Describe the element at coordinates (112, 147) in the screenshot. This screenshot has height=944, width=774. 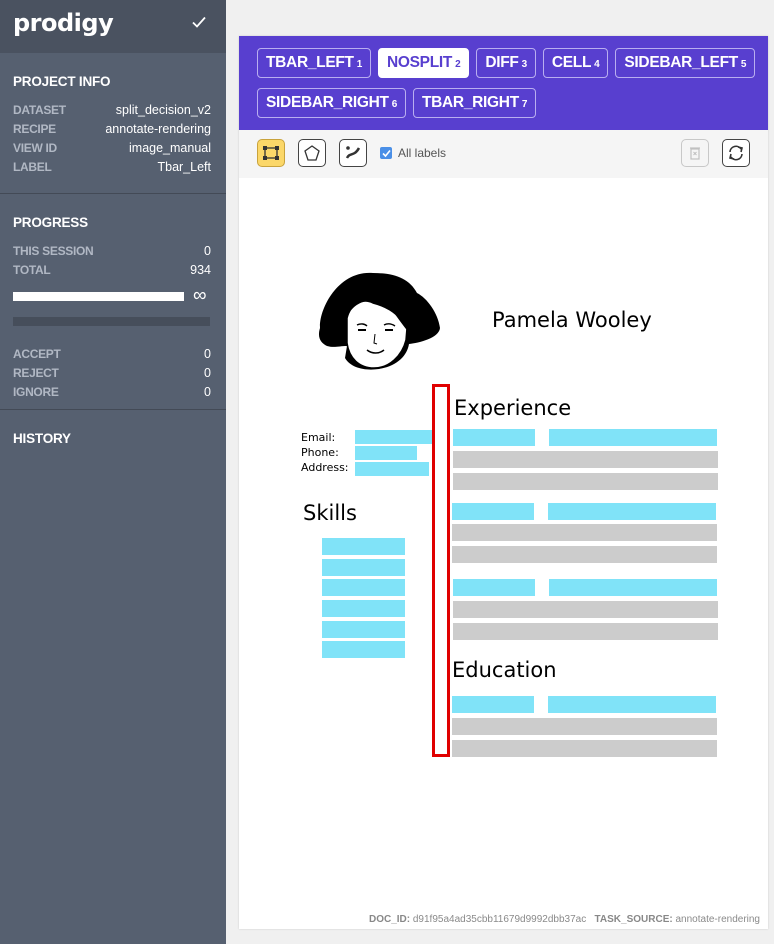
I see `info-row-view-id: VIEW ID image_manual` at that location.